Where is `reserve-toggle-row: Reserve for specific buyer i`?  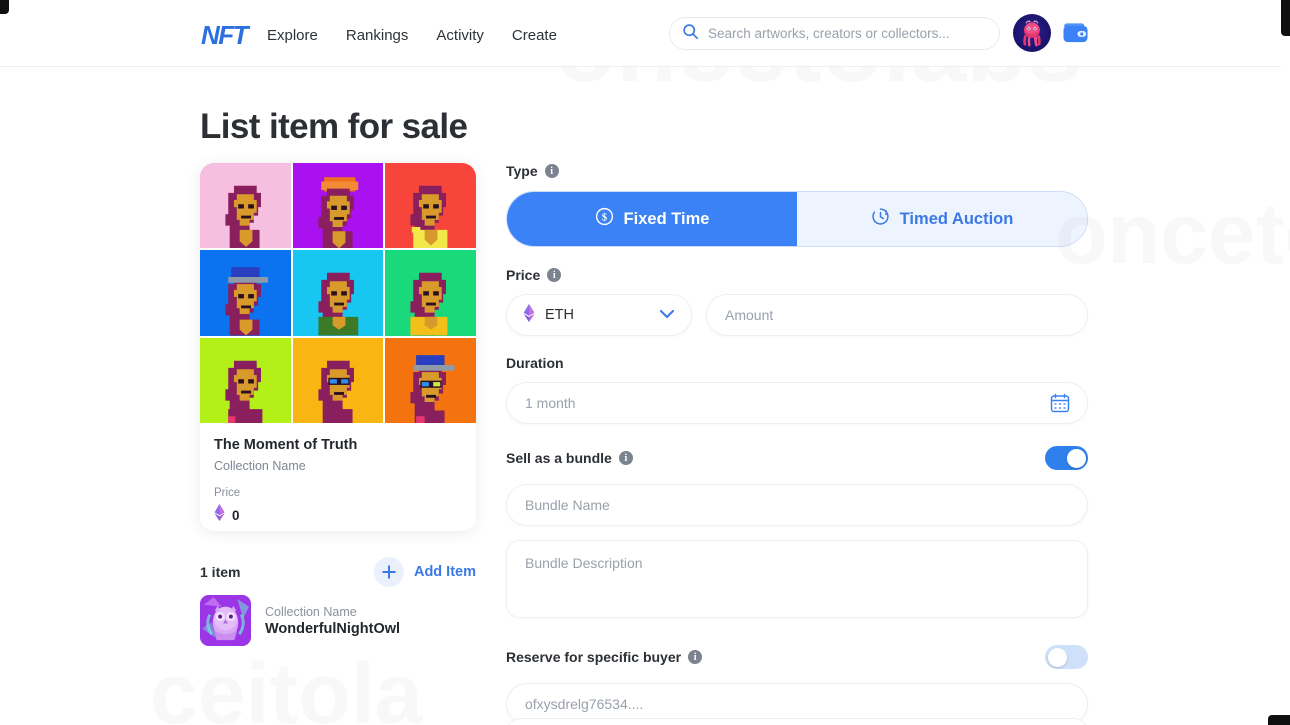 reserve-toggle-row: Reserve for specific buyer i is located at coordinates (797, 657).